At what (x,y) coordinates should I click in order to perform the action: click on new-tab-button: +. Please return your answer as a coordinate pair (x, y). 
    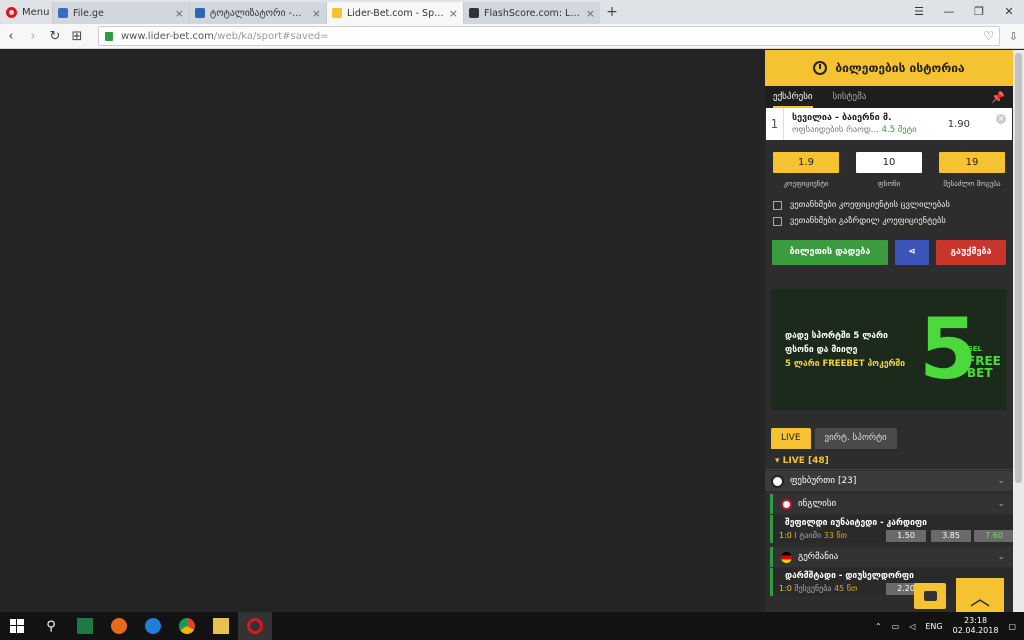
    Looking at the image, I should click on (612, 13).